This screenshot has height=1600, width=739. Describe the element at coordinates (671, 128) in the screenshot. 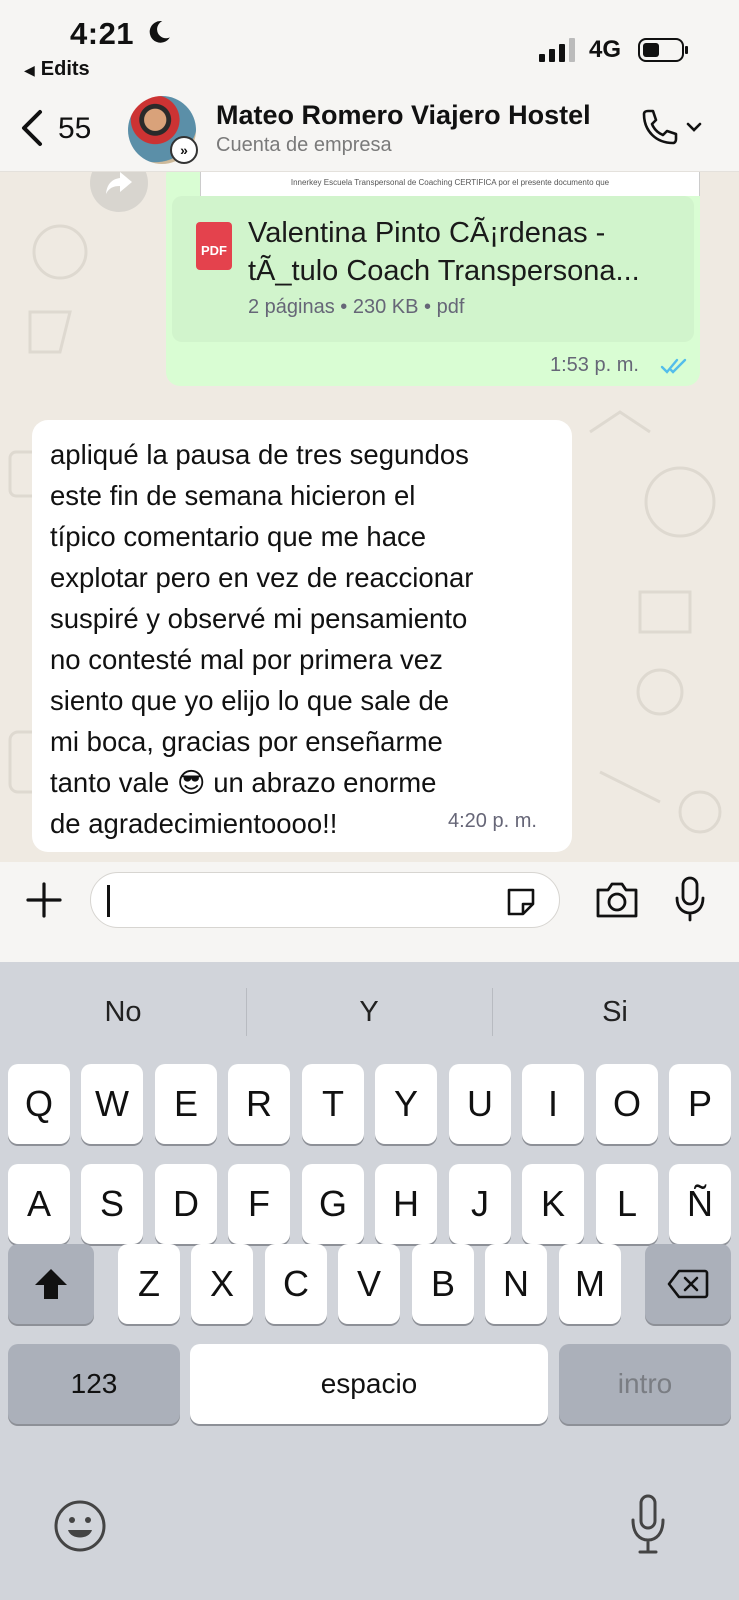

I see `phone-icon` at that location.